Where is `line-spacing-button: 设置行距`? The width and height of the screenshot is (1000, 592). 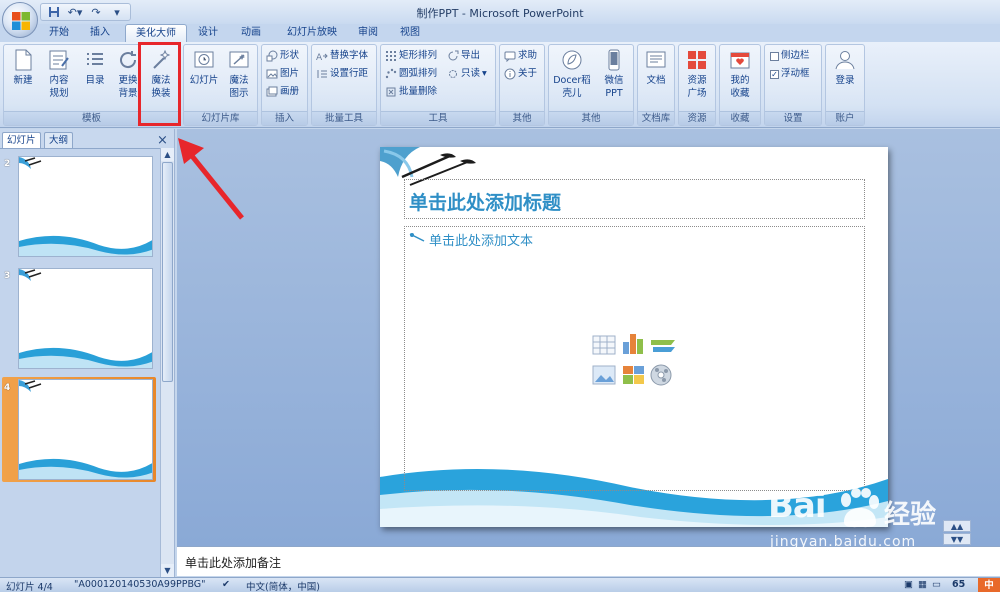
line-spacing-button: 设置行距 is located at coordinates (342, 74).